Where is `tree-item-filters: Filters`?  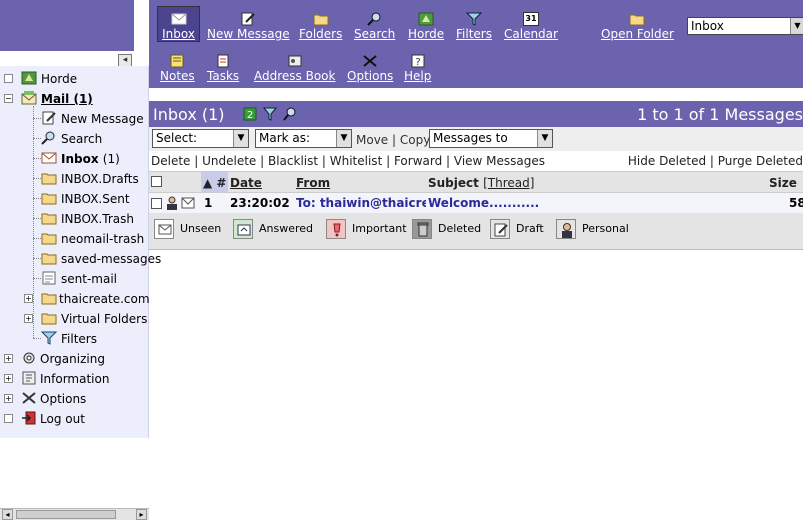
tree-item-filters: Filters is located at coordinates (74, 338).